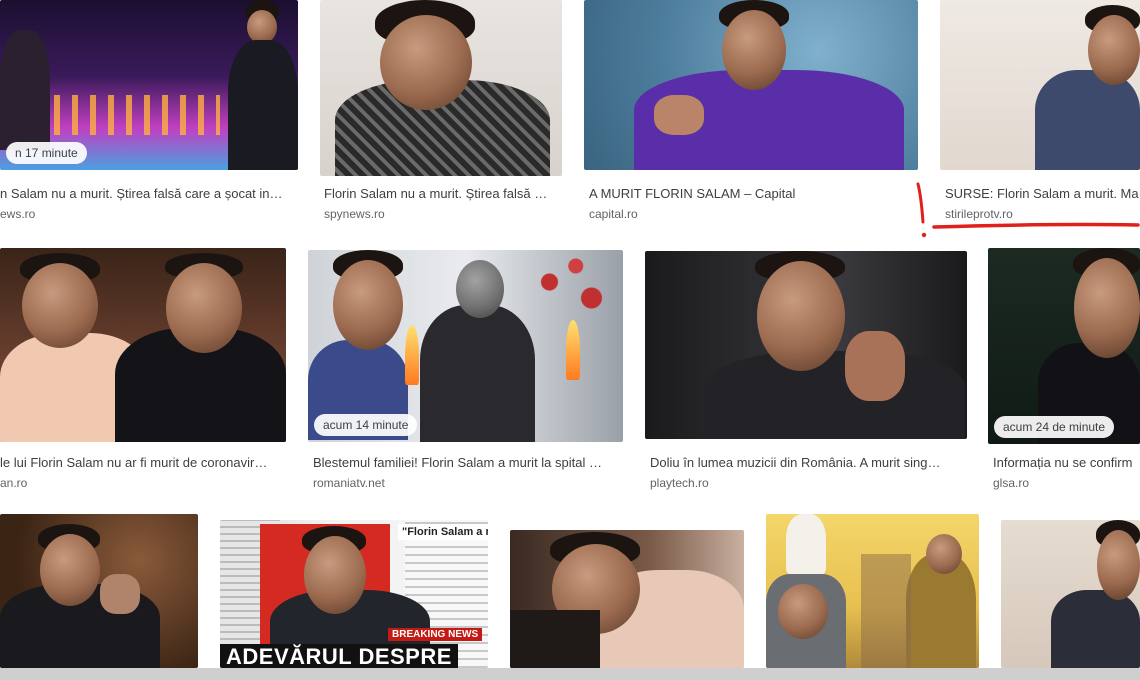 This screenshot has height=680, width=1140. What do you see at coordinates (570, 674) in the screenshot?
I see `horizontal-scrollbar` at bounding box center [570, 674].